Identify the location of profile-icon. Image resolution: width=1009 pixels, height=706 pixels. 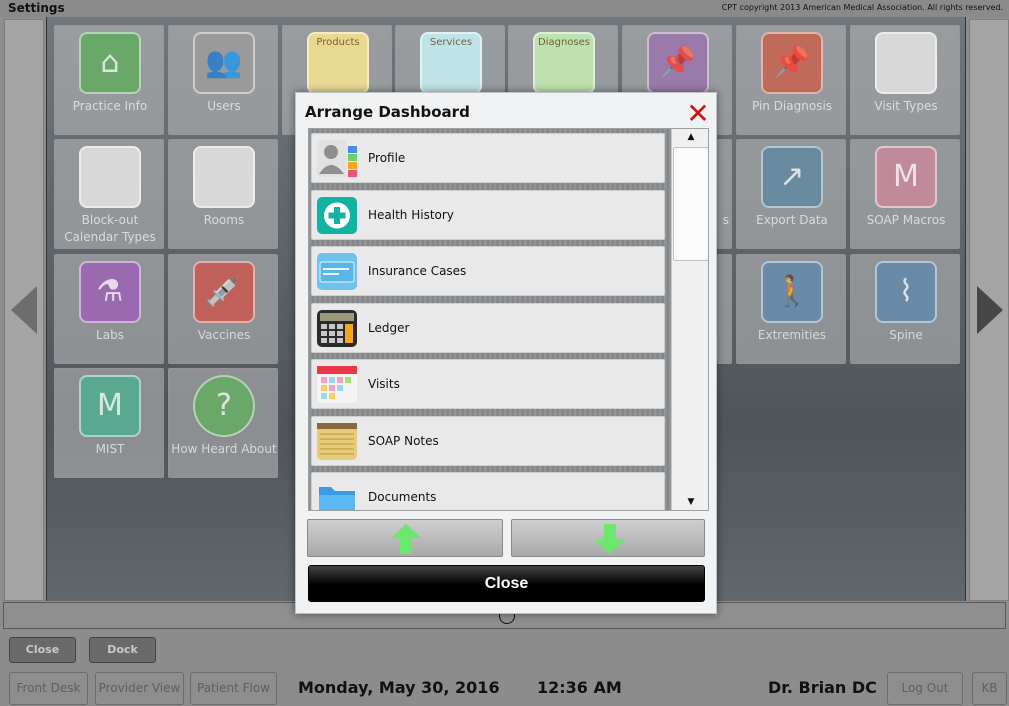
(337, 158).